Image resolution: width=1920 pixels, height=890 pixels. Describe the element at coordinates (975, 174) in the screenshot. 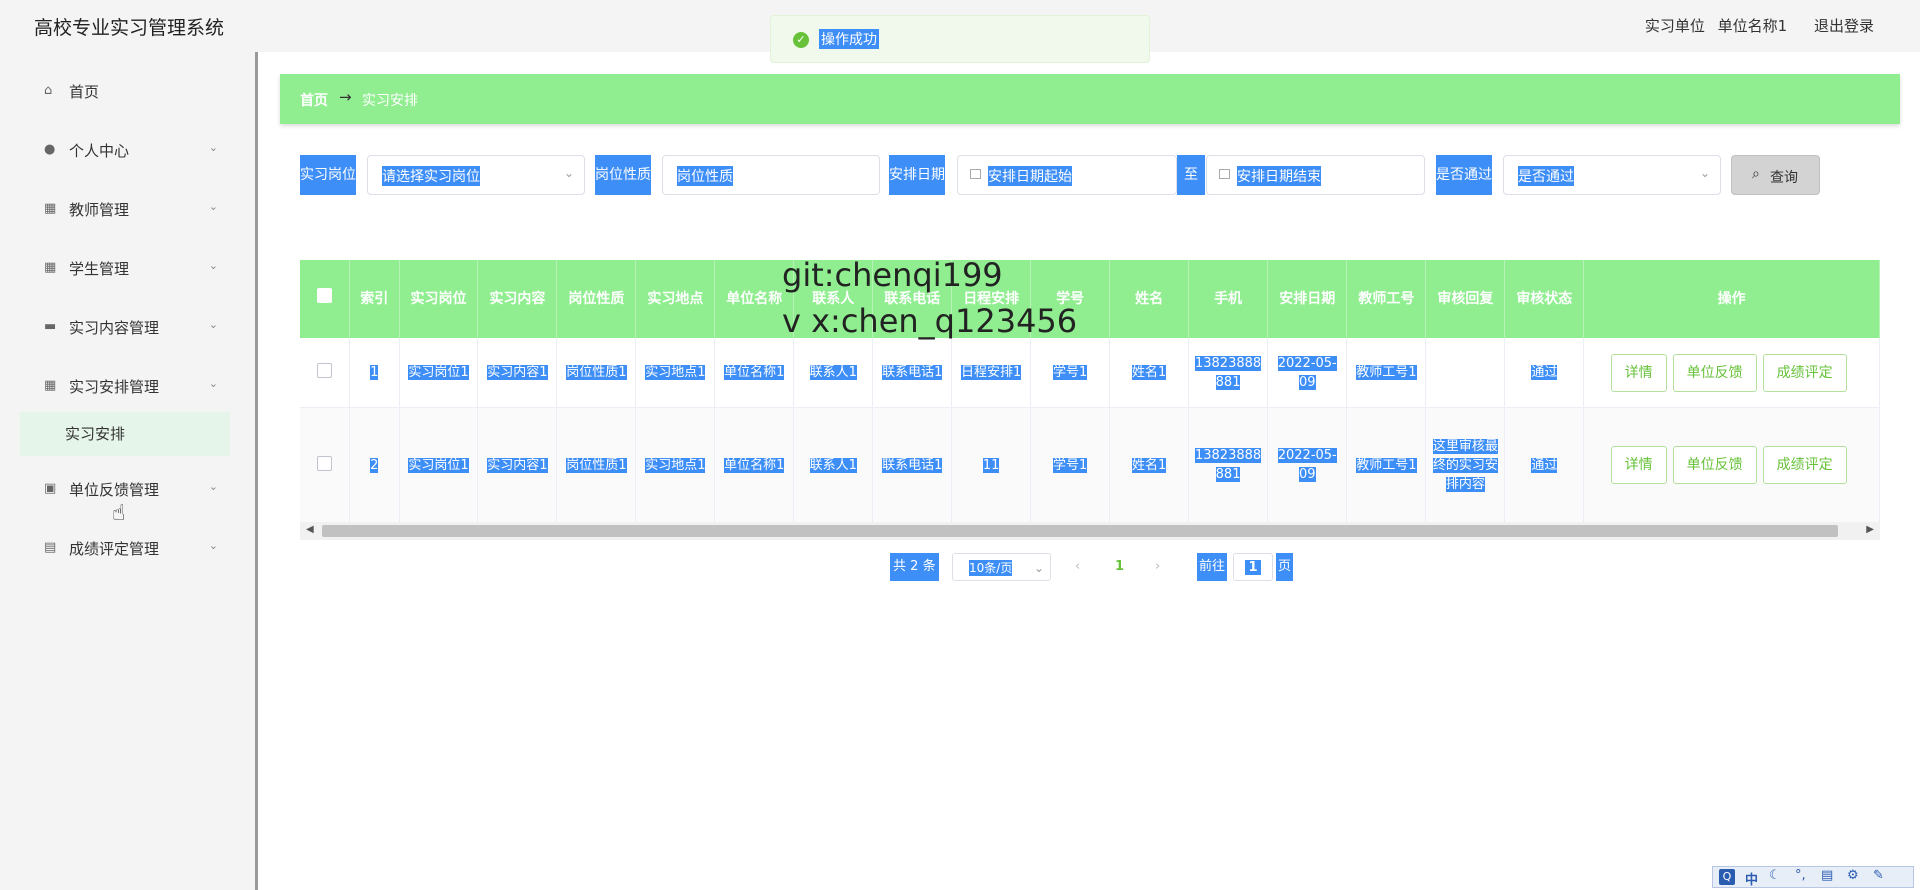

I see `calendar-icon` at that location.